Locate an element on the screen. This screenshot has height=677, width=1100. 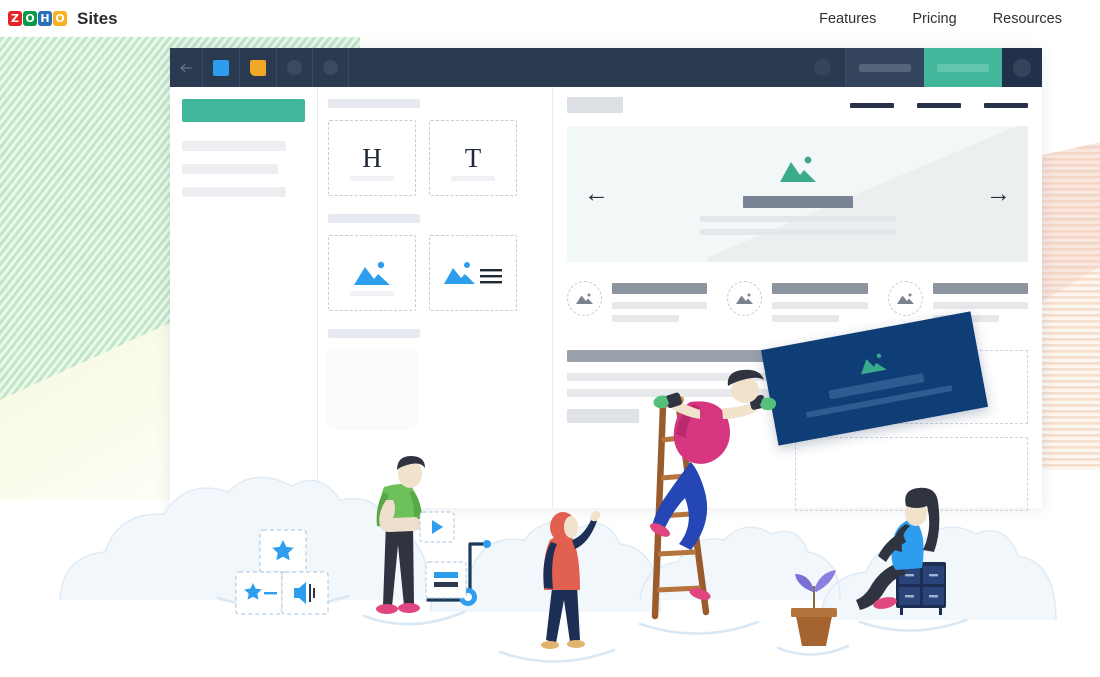
builder-toolbar is located at coordinates (606, 67).